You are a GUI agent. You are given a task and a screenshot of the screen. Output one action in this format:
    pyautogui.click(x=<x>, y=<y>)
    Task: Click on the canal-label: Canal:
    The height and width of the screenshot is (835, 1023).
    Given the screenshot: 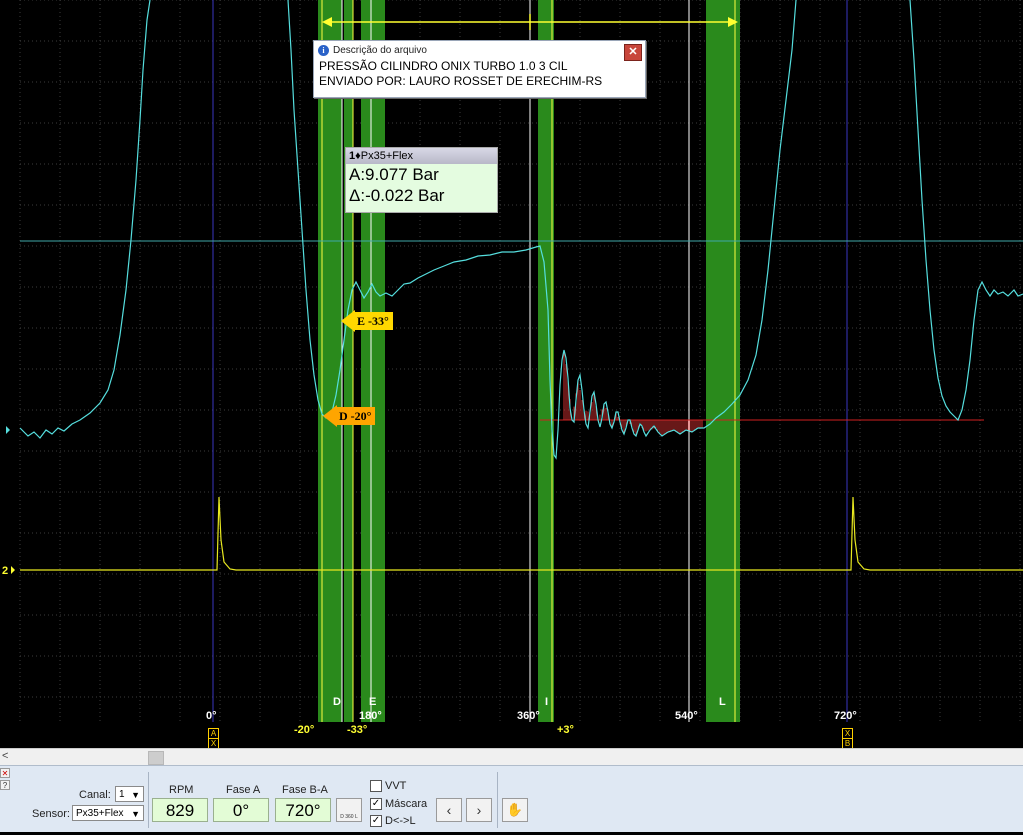 What is the action you would take?
    pyautogui.click(x=95, y=795)
    